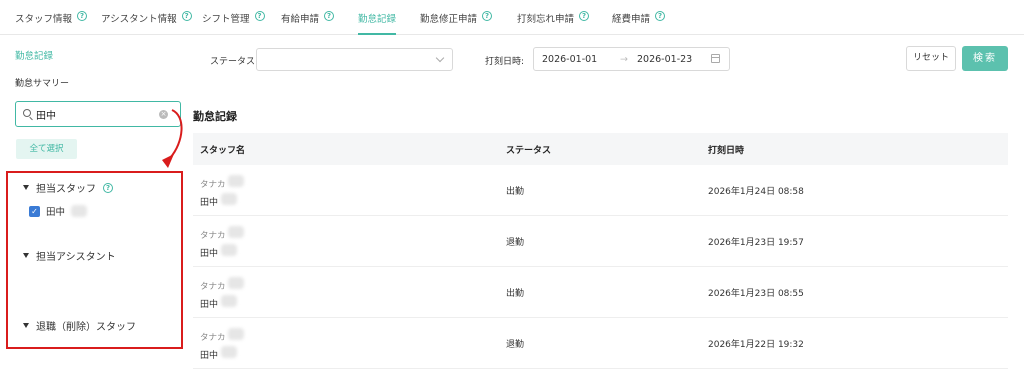  What do you see at coordinates (76, 257) in the screenshot?
I see `group-label: 担当アシスタント` at bounding box center [76, 257].